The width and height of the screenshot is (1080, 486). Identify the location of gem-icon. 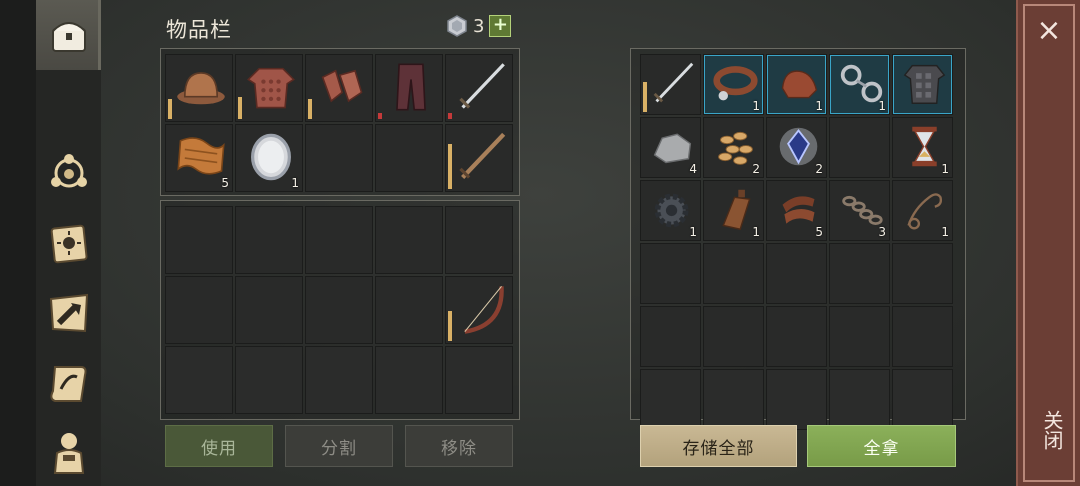
(457, 26).